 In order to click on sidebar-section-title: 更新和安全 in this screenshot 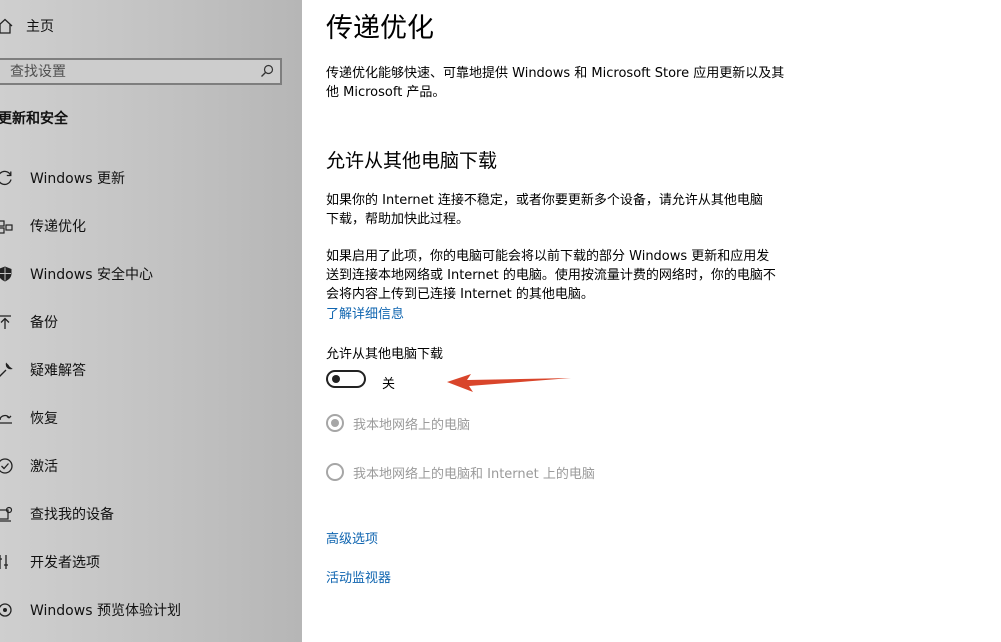, I will do `click(34, 119)`.